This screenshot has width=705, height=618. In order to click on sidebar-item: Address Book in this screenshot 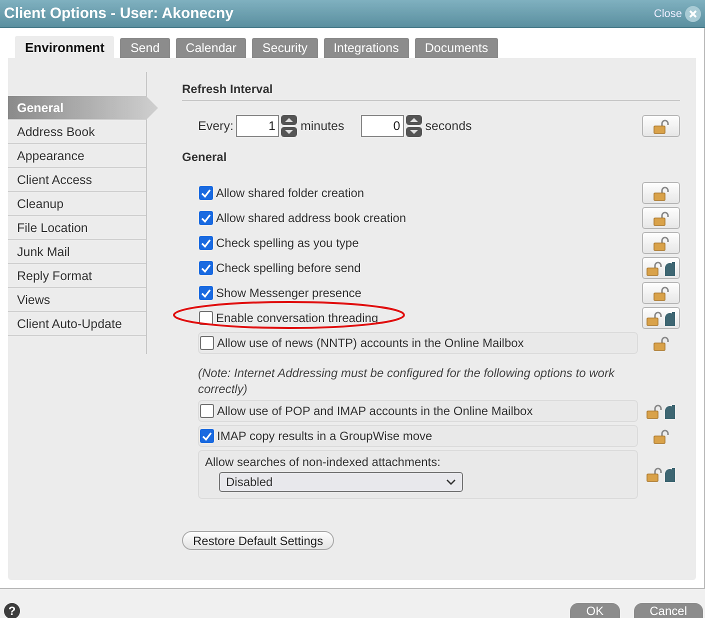, I will do `click(77, 132)`.